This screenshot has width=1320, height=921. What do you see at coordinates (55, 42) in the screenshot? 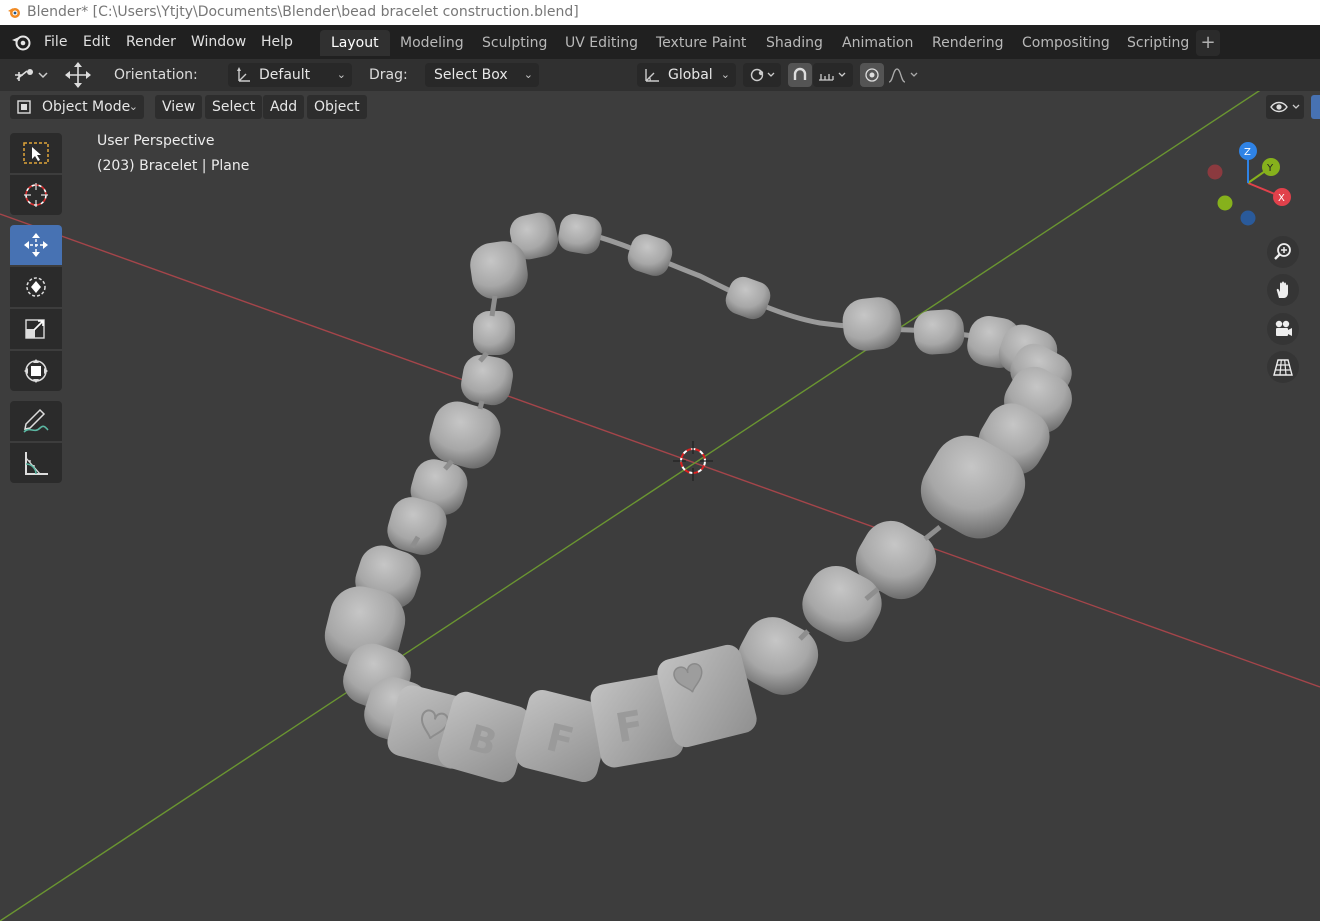
I see `menu-file: File` at bounding box center [55, 42].